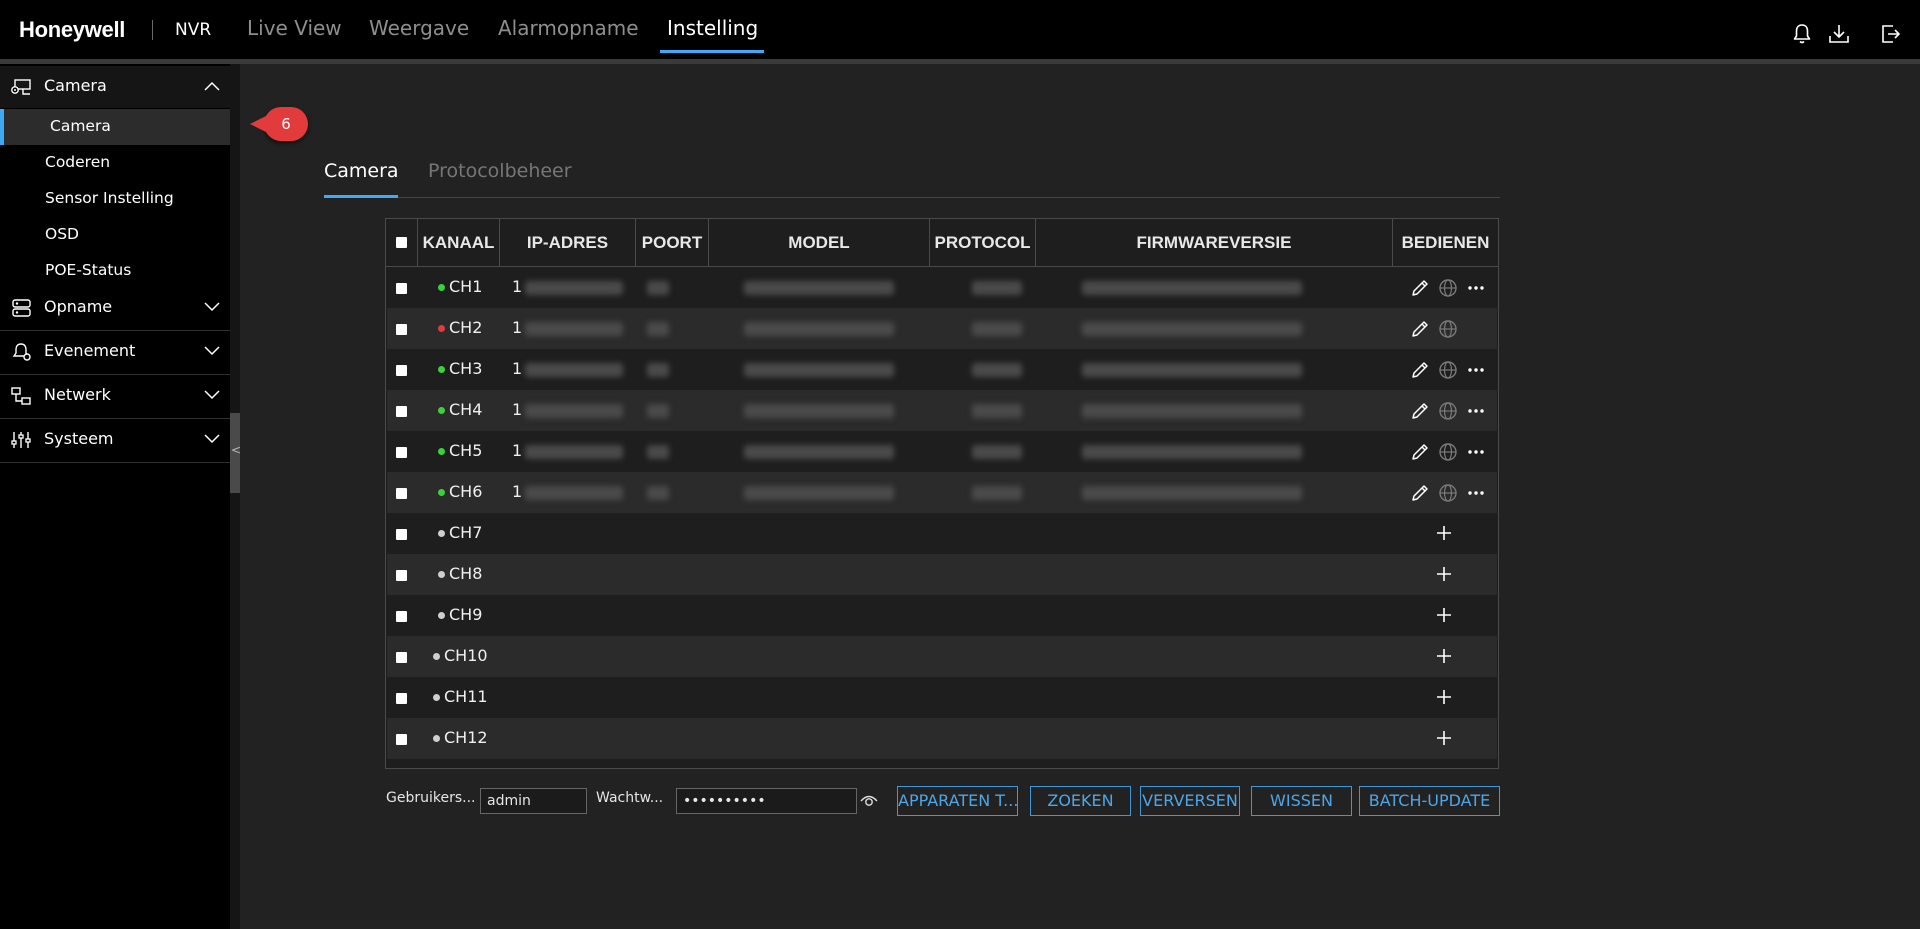 This screenshot has width=1920, height=929. I want to click on column-header-poort: POORT, so click(672, 242).